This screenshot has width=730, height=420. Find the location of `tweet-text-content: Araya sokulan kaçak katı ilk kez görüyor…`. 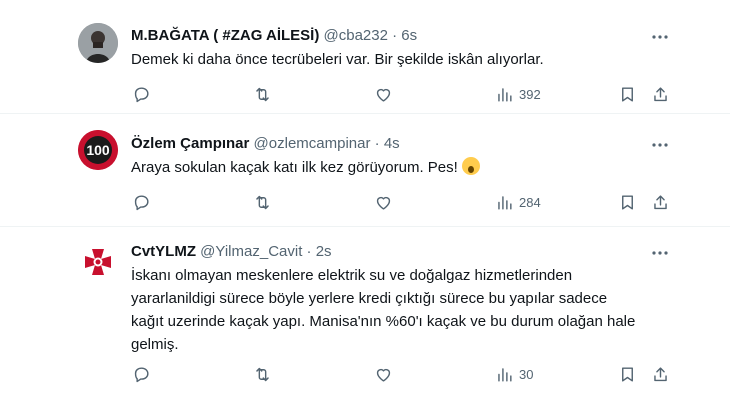

tweet-text-content: Araya sokulan kaçak katı ilk kez görüyor… is located at coordinates (294, 167).